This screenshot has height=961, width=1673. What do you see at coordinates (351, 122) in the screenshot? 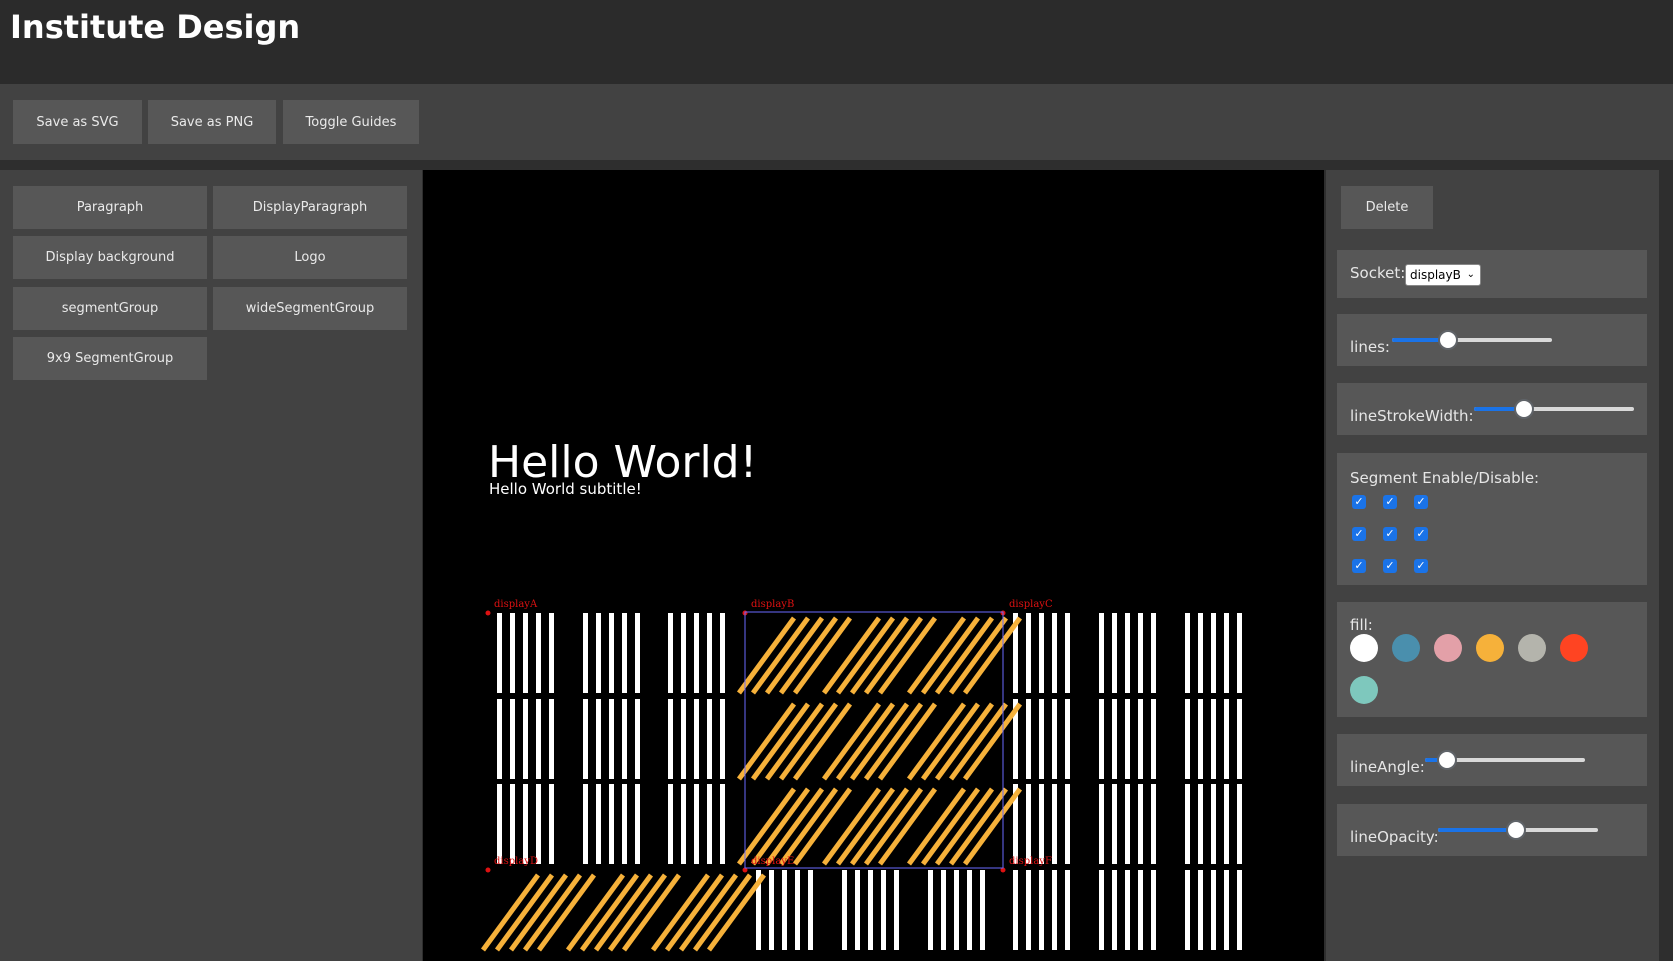
I see `toggle-guides-button: Toggle Guides` at bounding box center [351, 122].